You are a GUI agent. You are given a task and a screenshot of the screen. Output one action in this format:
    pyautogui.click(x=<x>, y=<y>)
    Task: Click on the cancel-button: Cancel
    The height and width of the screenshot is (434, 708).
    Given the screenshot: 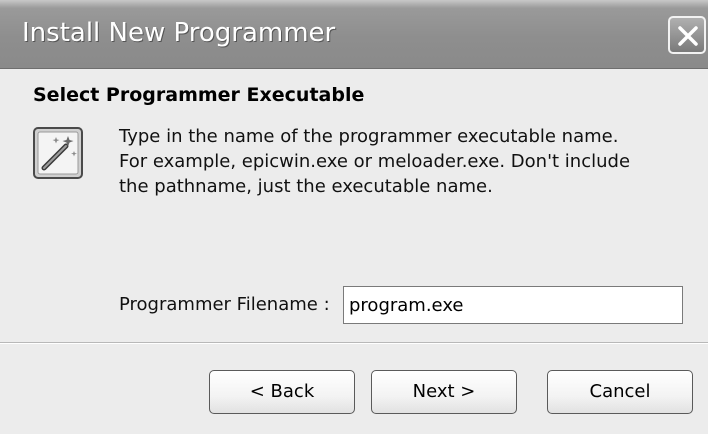 What is the action you would take?
    pyautogui.click(x=620, y=392)
    